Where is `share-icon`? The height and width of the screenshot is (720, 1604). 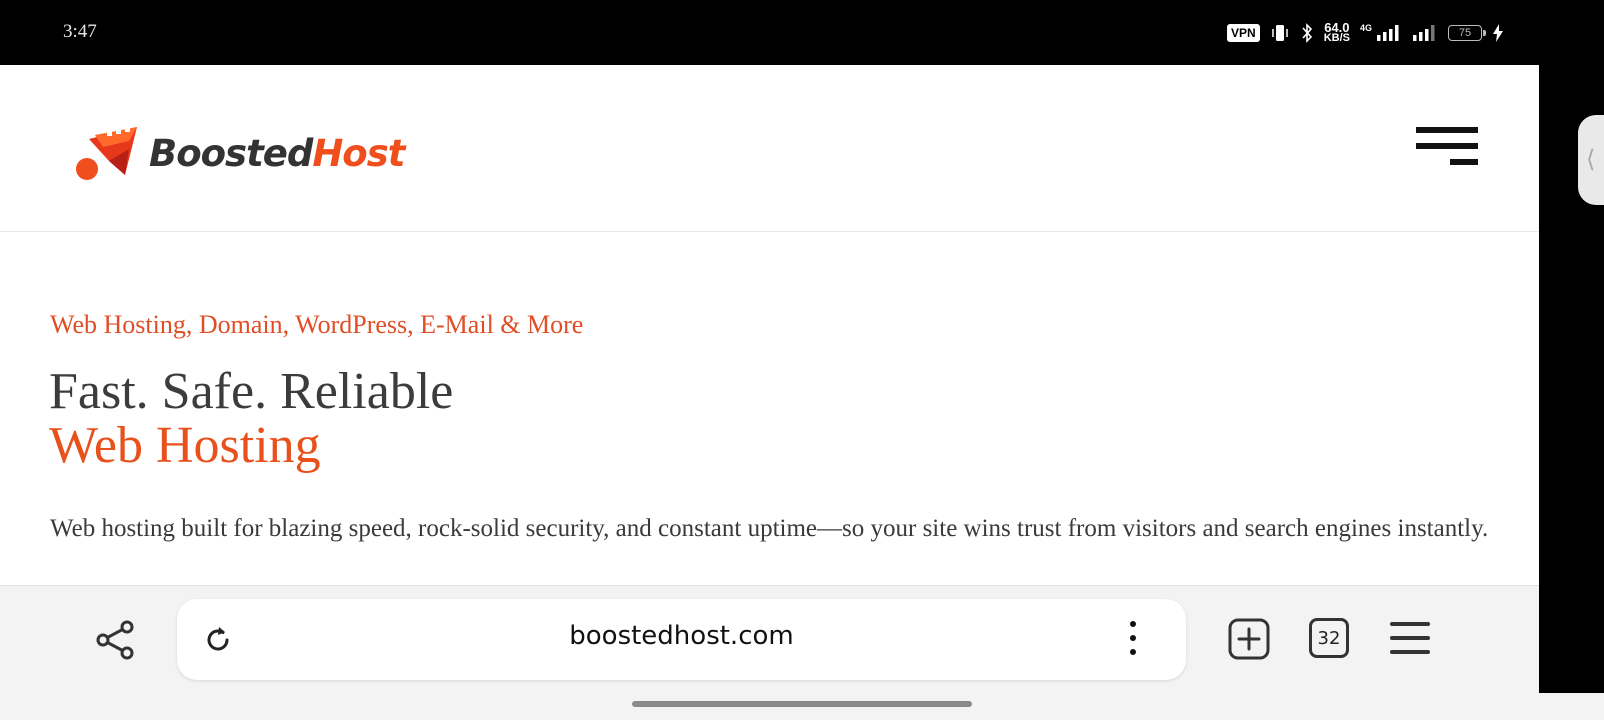 share-icon is located at coordinates (116, 640).